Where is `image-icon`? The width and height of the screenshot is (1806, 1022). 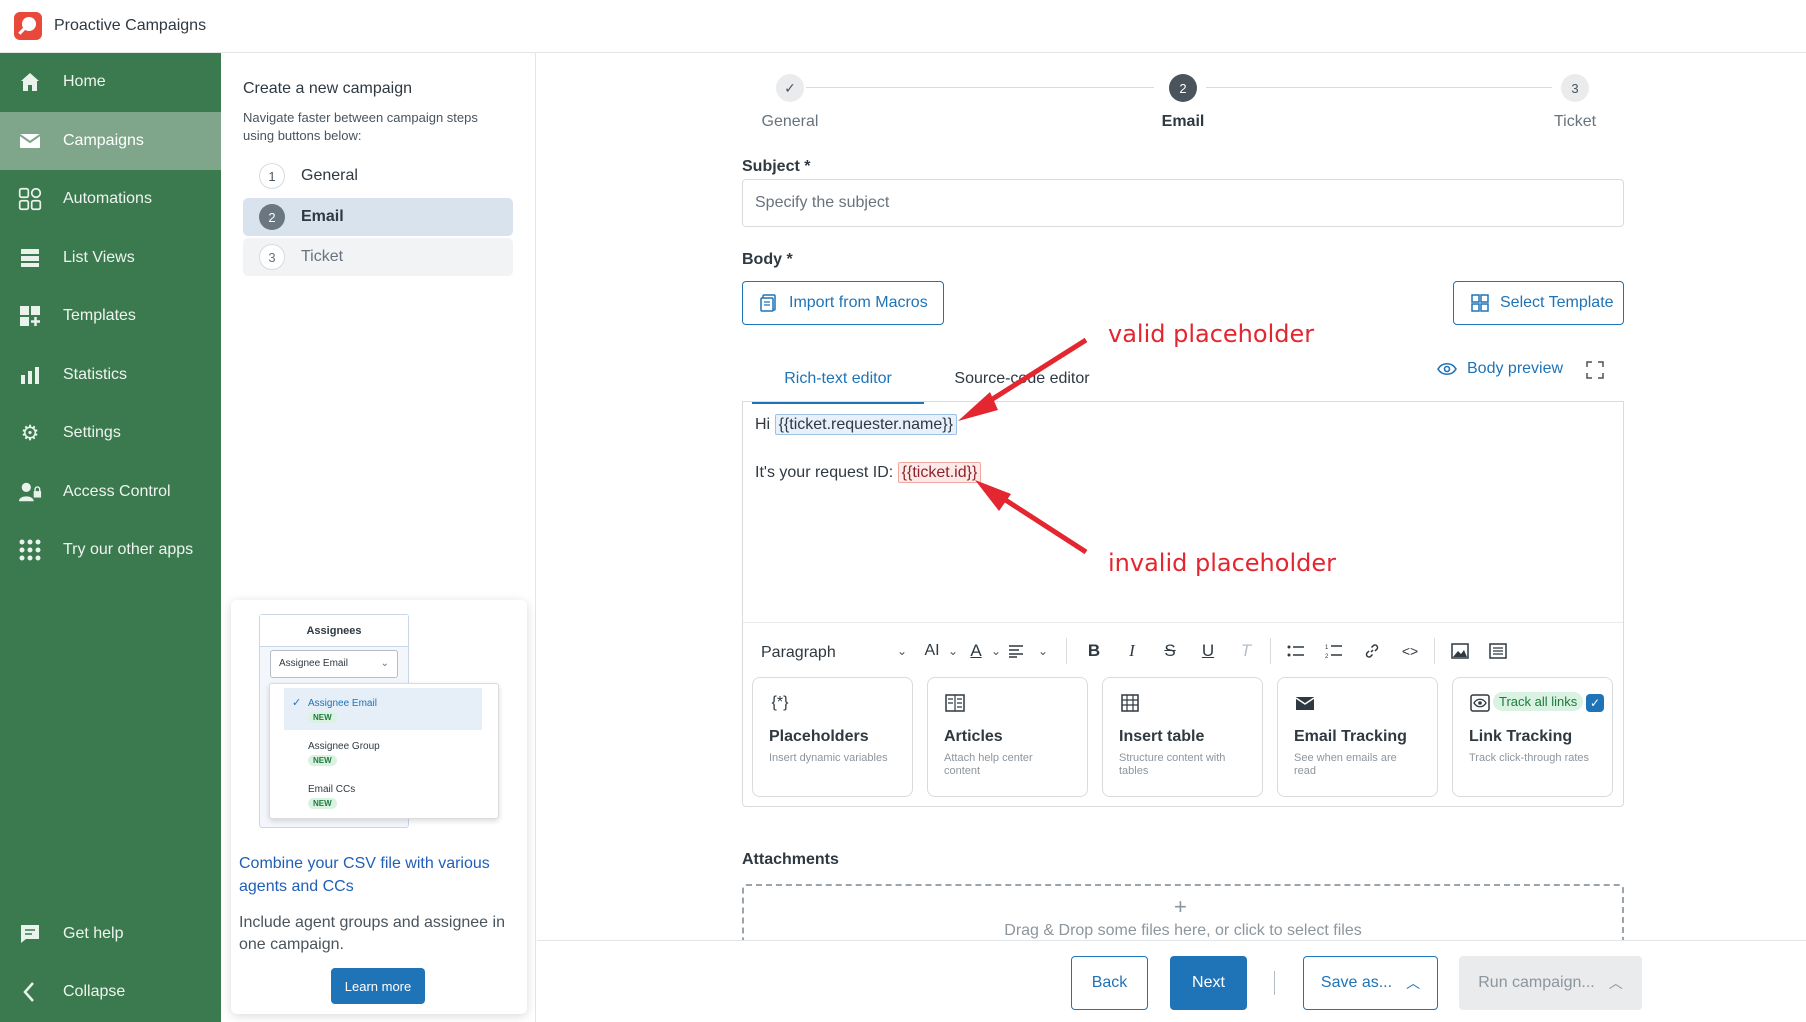
image-icon is located at coordinates (1460, 651).